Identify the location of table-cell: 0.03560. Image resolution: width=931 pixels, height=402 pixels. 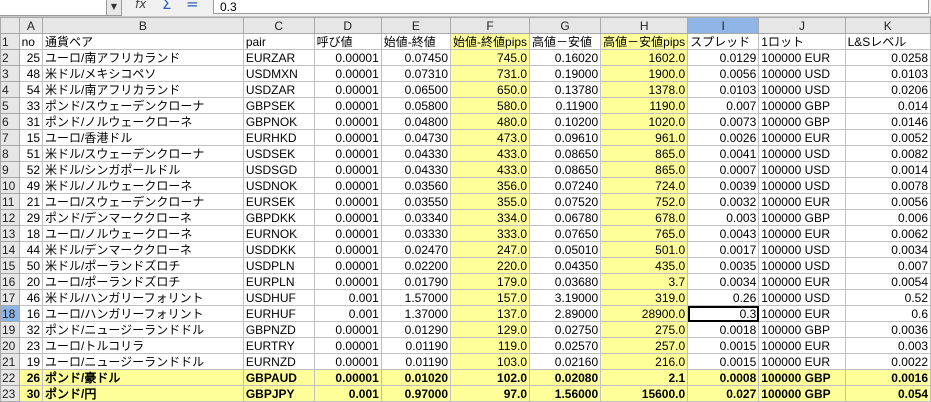
(416, 185).